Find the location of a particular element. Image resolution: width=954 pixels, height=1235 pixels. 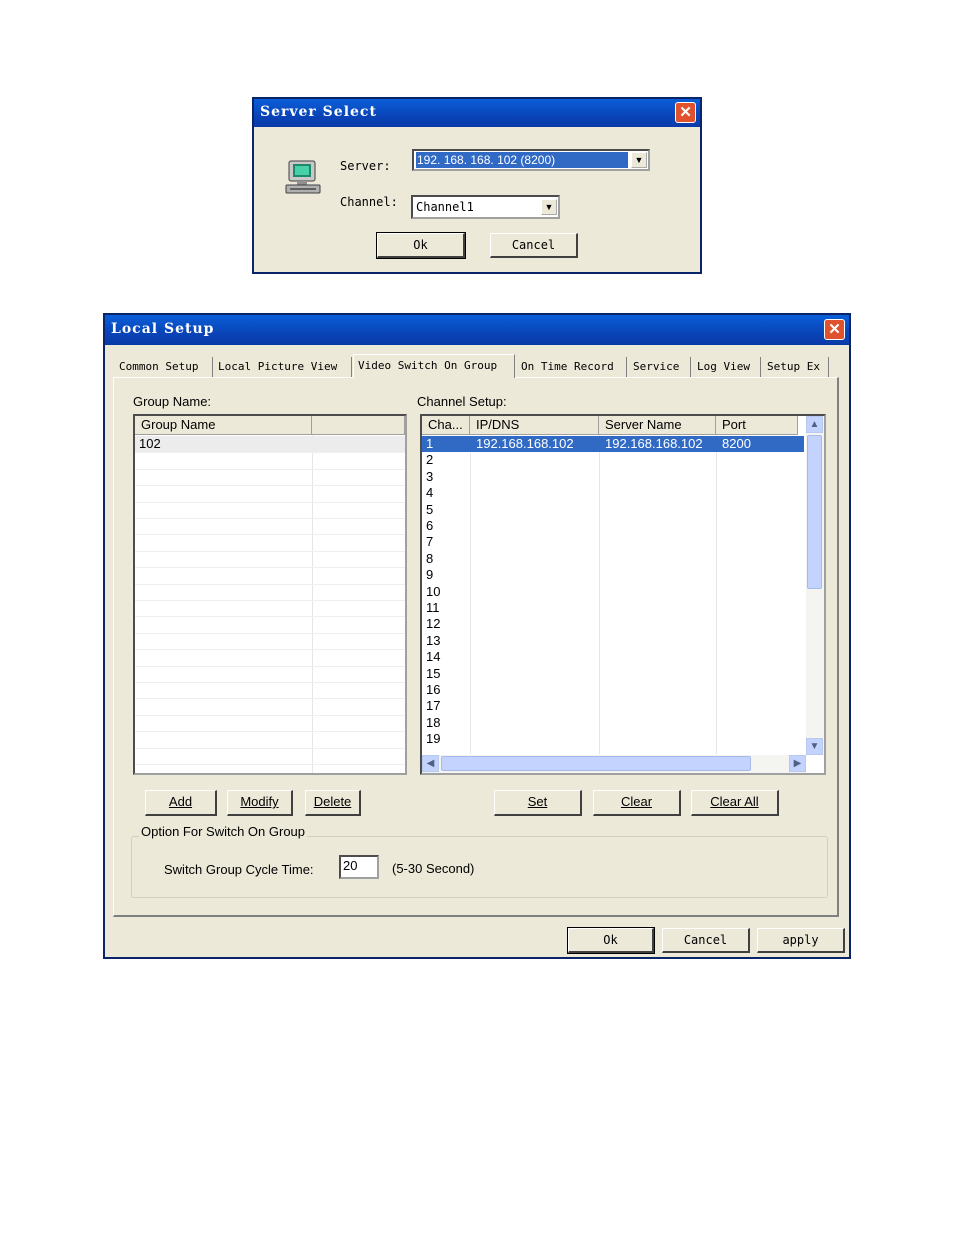

table-row: 12 is located at coordinates (613, 624).